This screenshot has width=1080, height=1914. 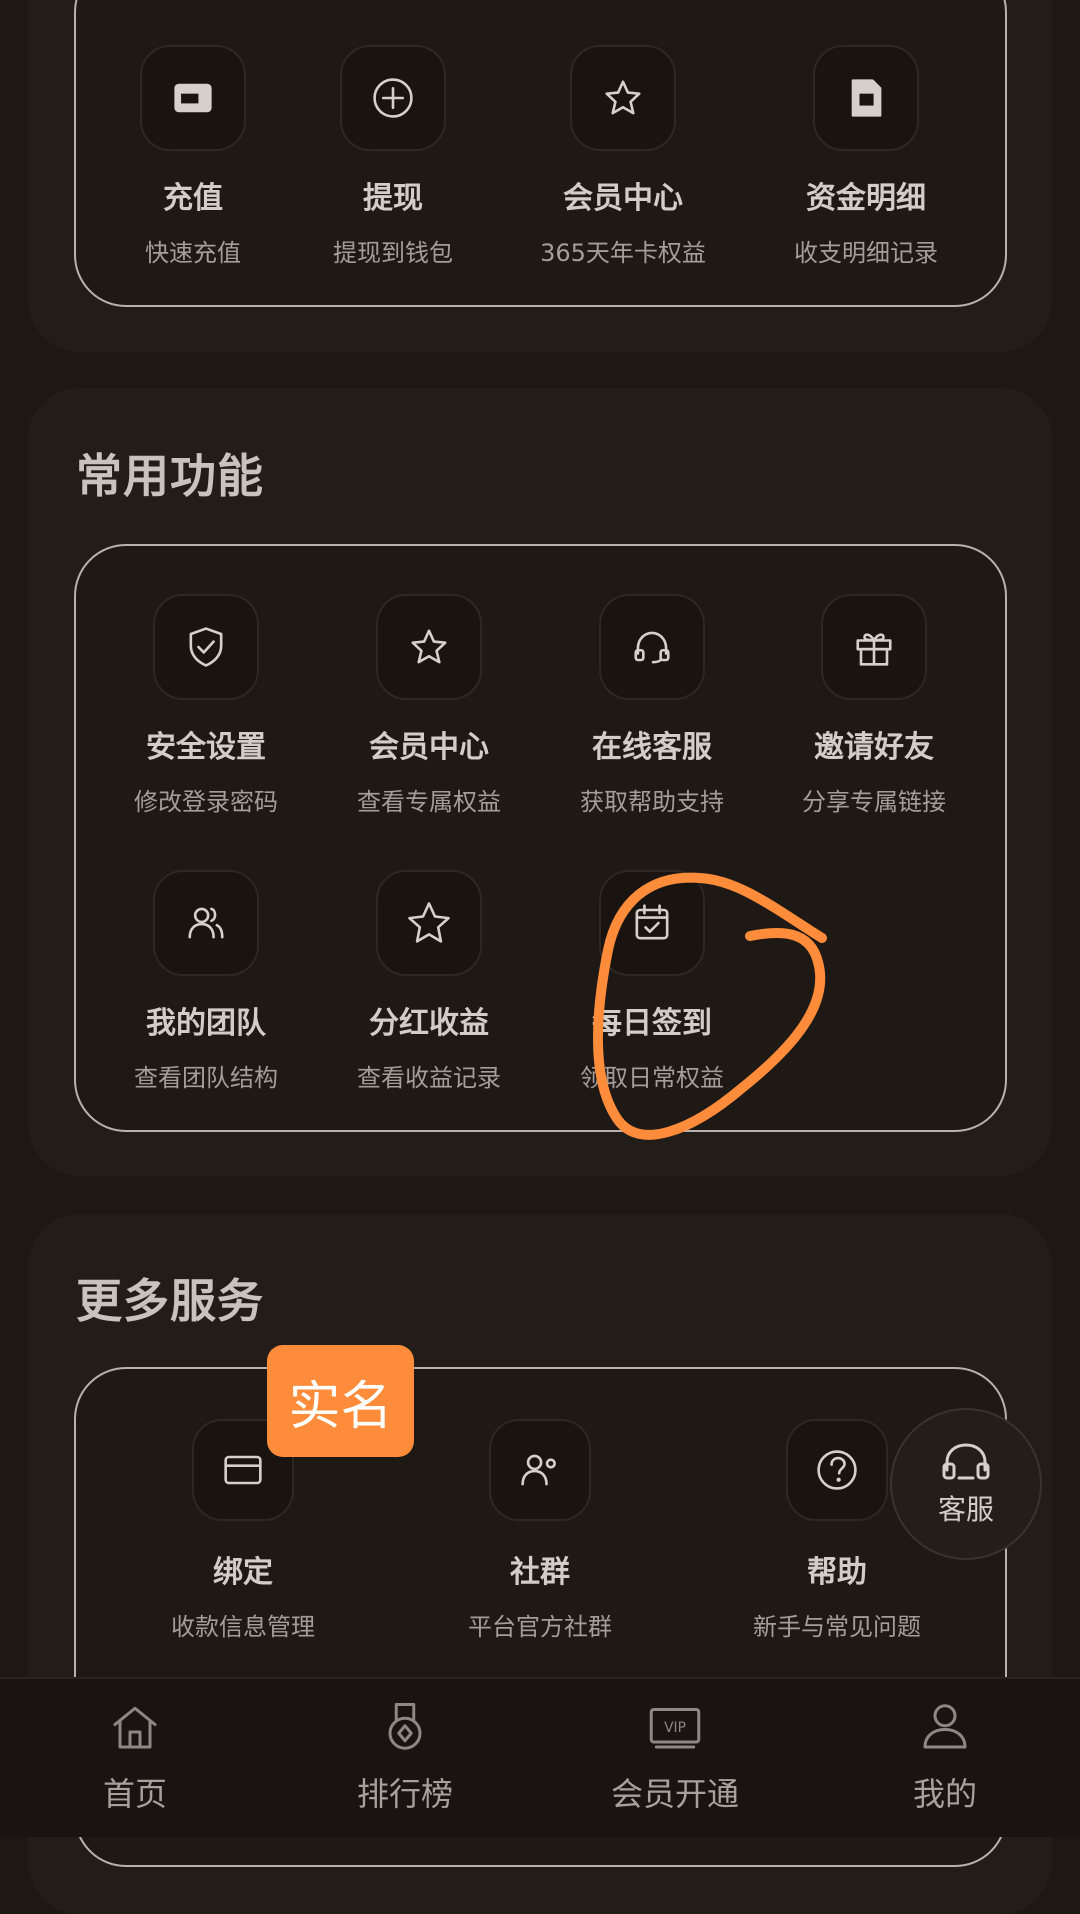 What do you see at coordinates (193, 198) in the screenshot?
I see `tile-label: 充值` at bounding box center [193, 198].